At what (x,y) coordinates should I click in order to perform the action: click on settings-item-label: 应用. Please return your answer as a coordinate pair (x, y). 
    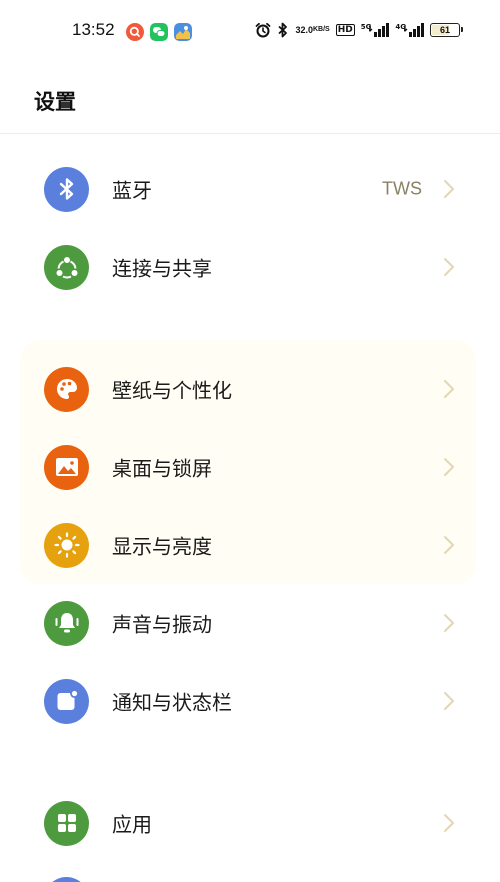
    Looking at the image, I should click on (132, 824).